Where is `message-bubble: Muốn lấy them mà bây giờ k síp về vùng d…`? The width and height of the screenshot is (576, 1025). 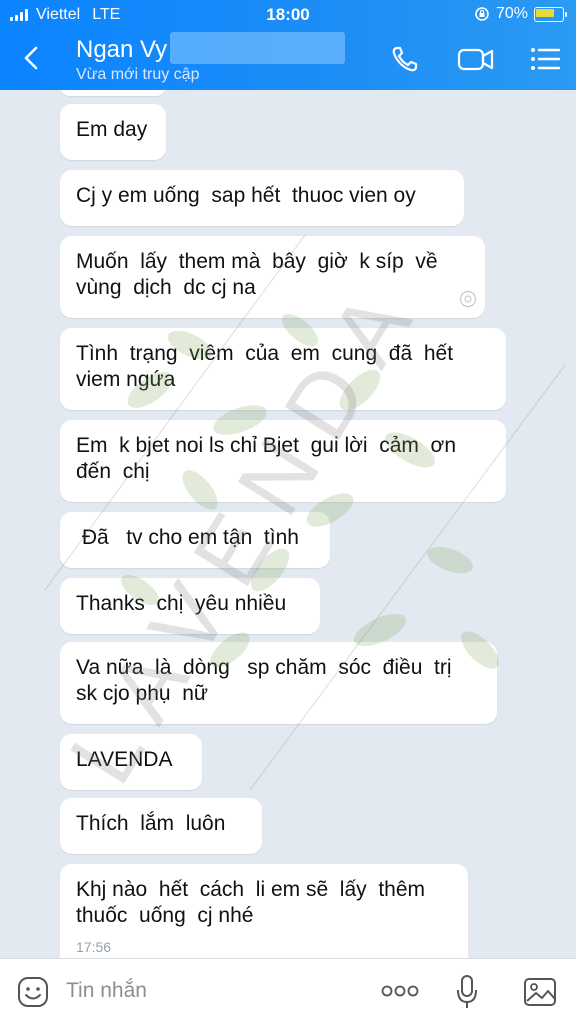 message-bubble: Muốn lấy them mà bây giờ k síp về vùng d… is located at coordinates (272, 277).